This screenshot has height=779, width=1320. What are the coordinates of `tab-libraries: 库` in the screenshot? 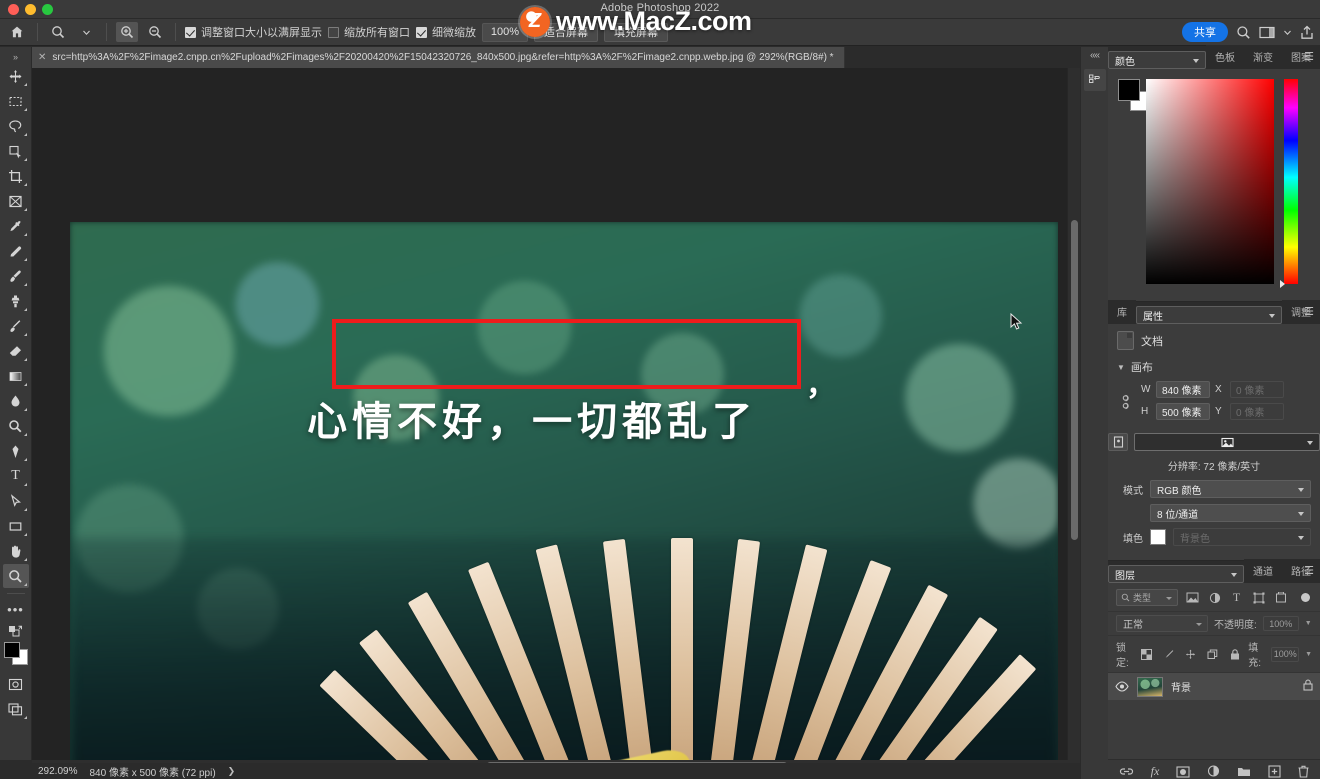 It's located at (1122, 312).